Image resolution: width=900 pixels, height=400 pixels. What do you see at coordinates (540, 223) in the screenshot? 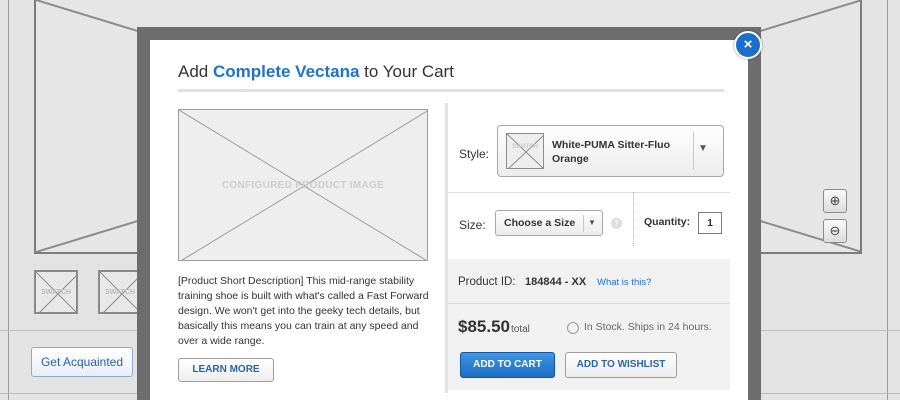
I see `size-selected-value: Choose a Size` at bounding box center [540, 223].